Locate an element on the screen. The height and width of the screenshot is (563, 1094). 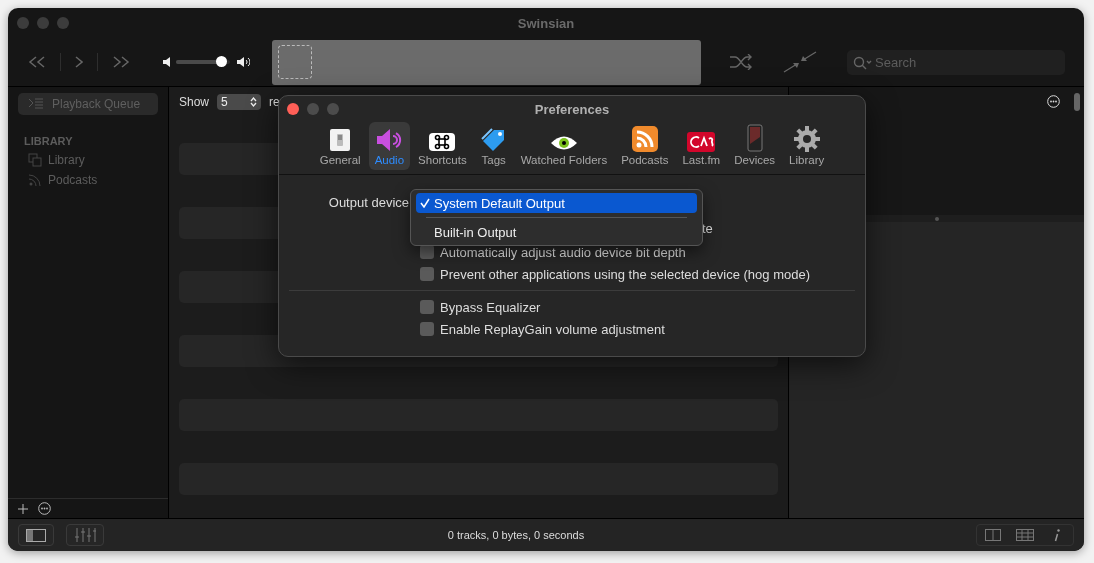
sidebar-icon is located at coordinates (36, 535).